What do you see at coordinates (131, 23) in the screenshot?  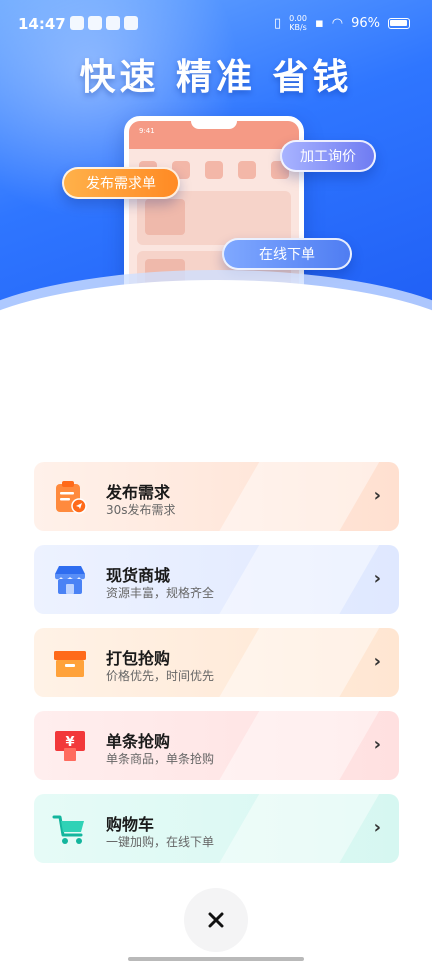 I see `fan-icon` at bounding box center [131, 23].